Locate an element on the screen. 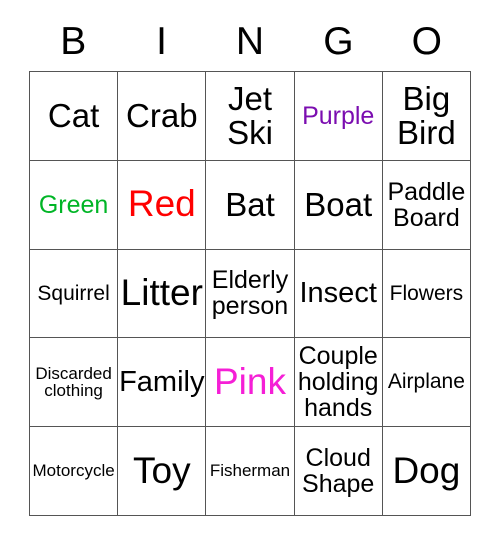 The image size is (500, 544). bingo-cell: Elderly person is located at coordinates (250, 294).